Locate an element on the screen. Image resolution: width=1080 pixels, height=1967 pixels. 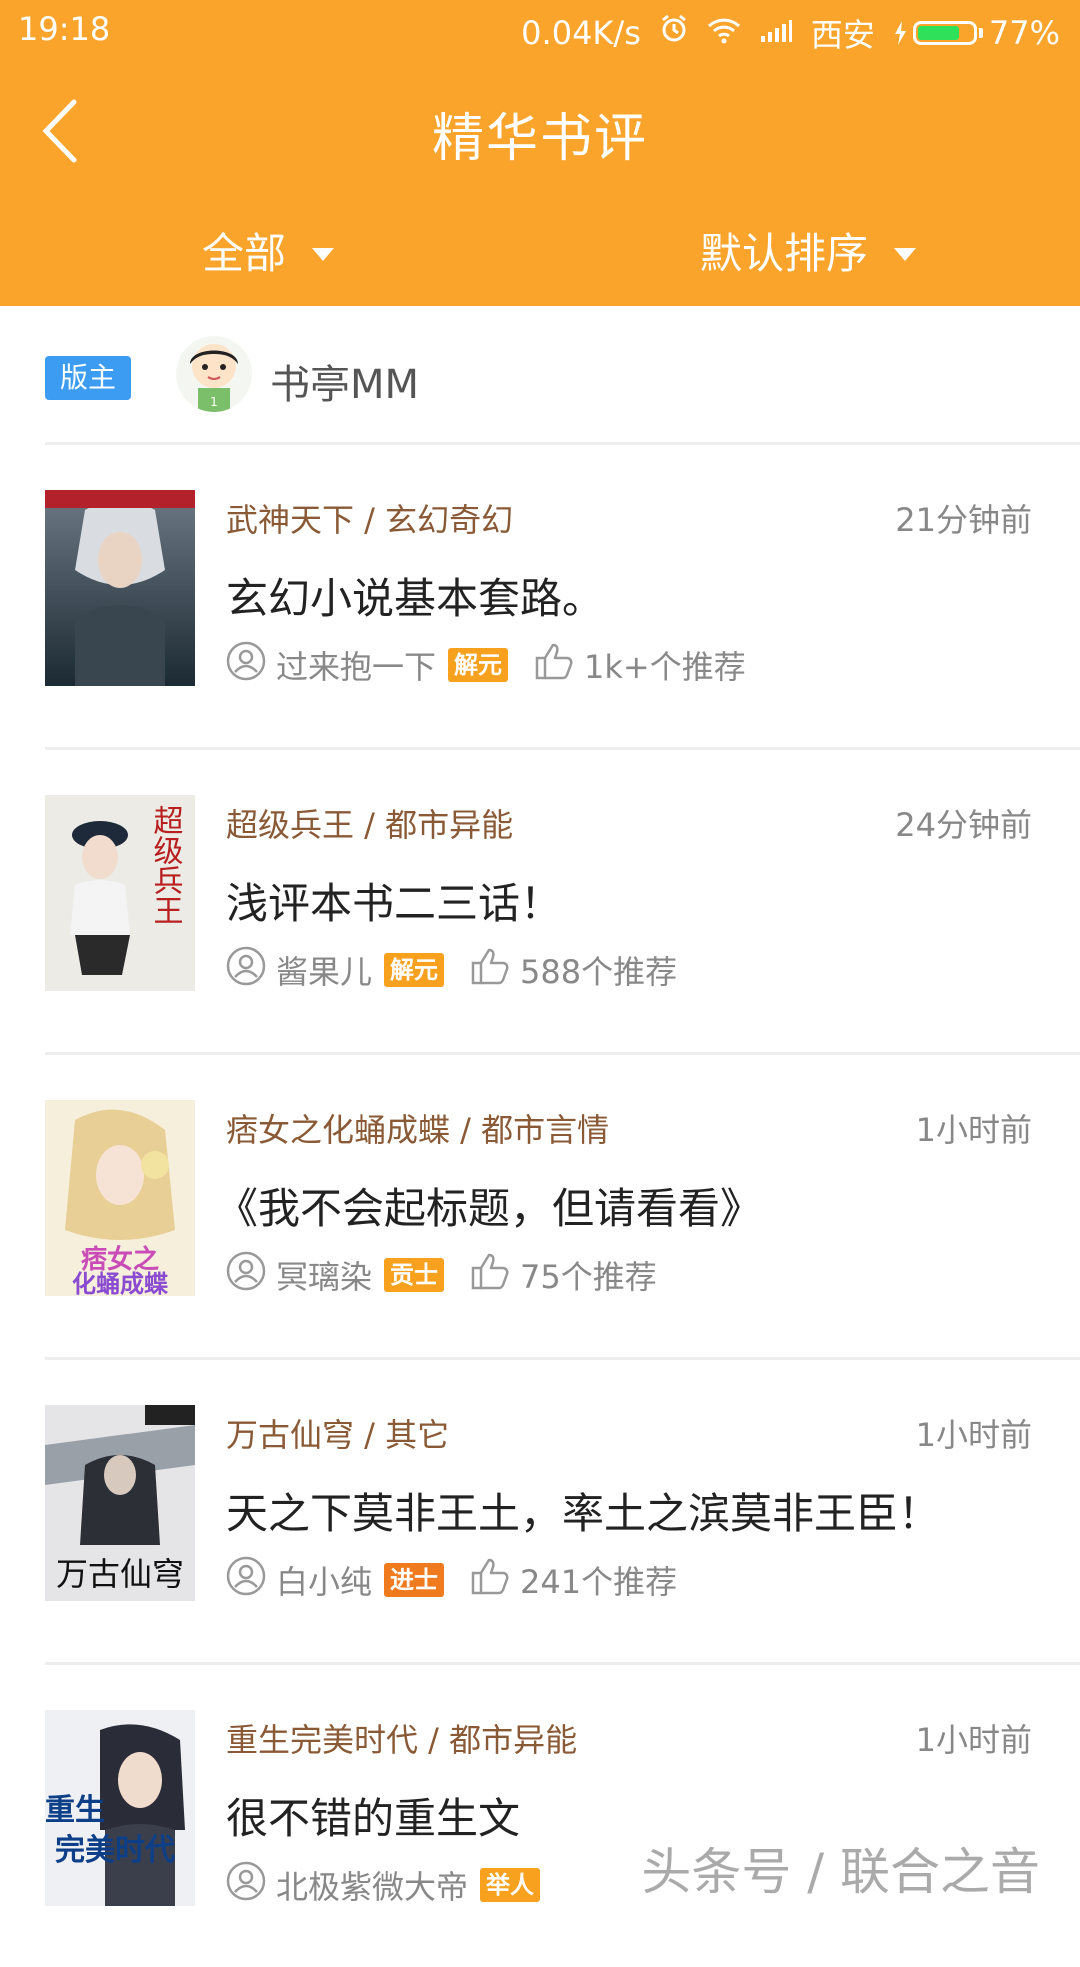
rank-badge: 举人 is located at coordinates (510, 1885).